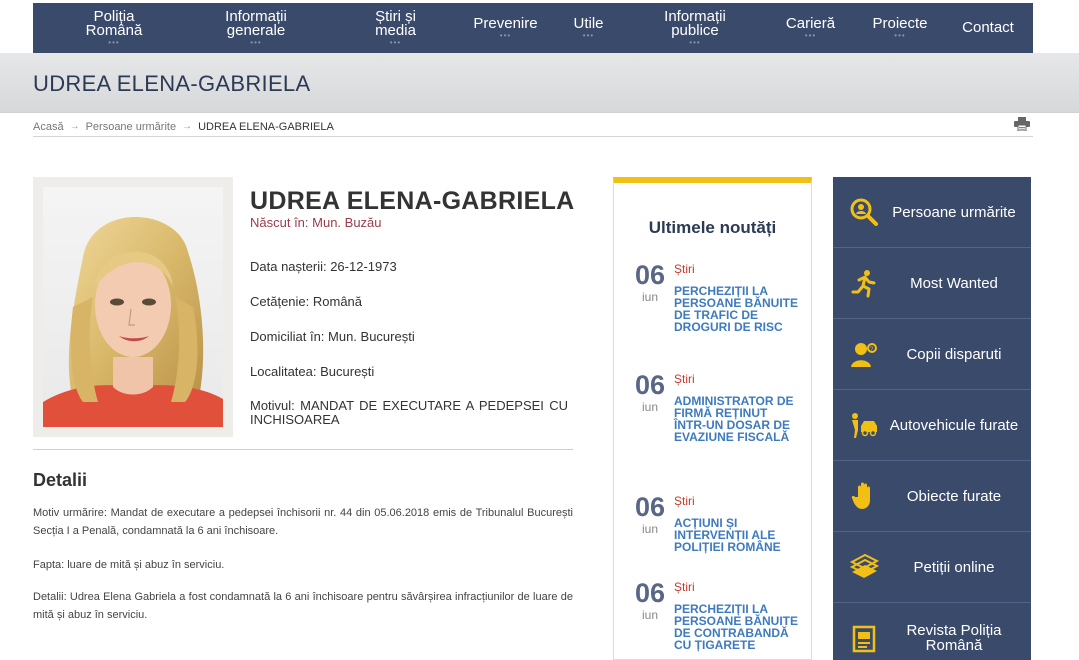 The image size is (1079, 660). I want to click on nav-stiri-media: Știri și media •••, so click(395, 28).